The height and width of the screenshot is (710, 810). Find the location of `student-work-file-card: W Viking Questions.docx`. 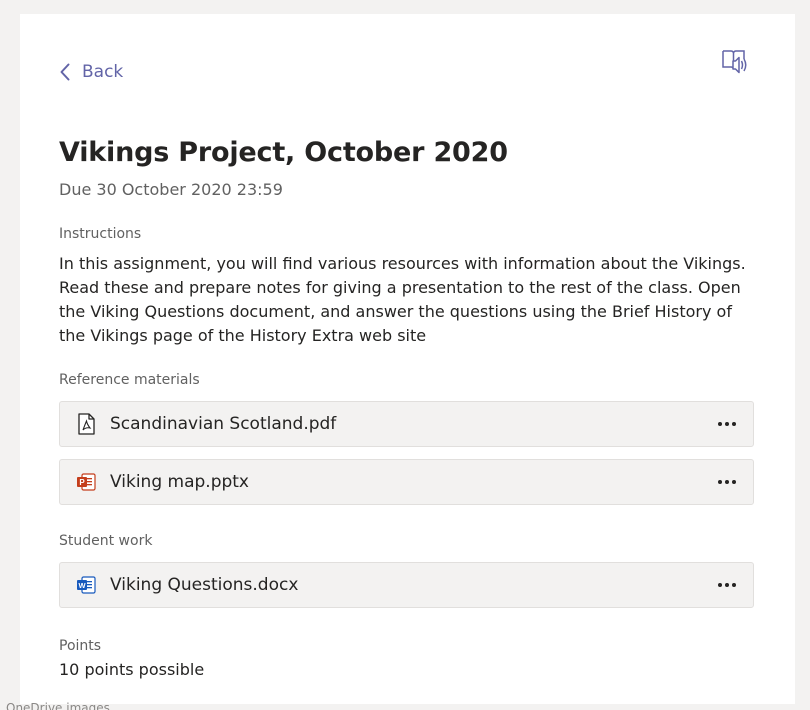

student-work-file-card: W Viking Questions.docx is located at coordinates (406, 585).